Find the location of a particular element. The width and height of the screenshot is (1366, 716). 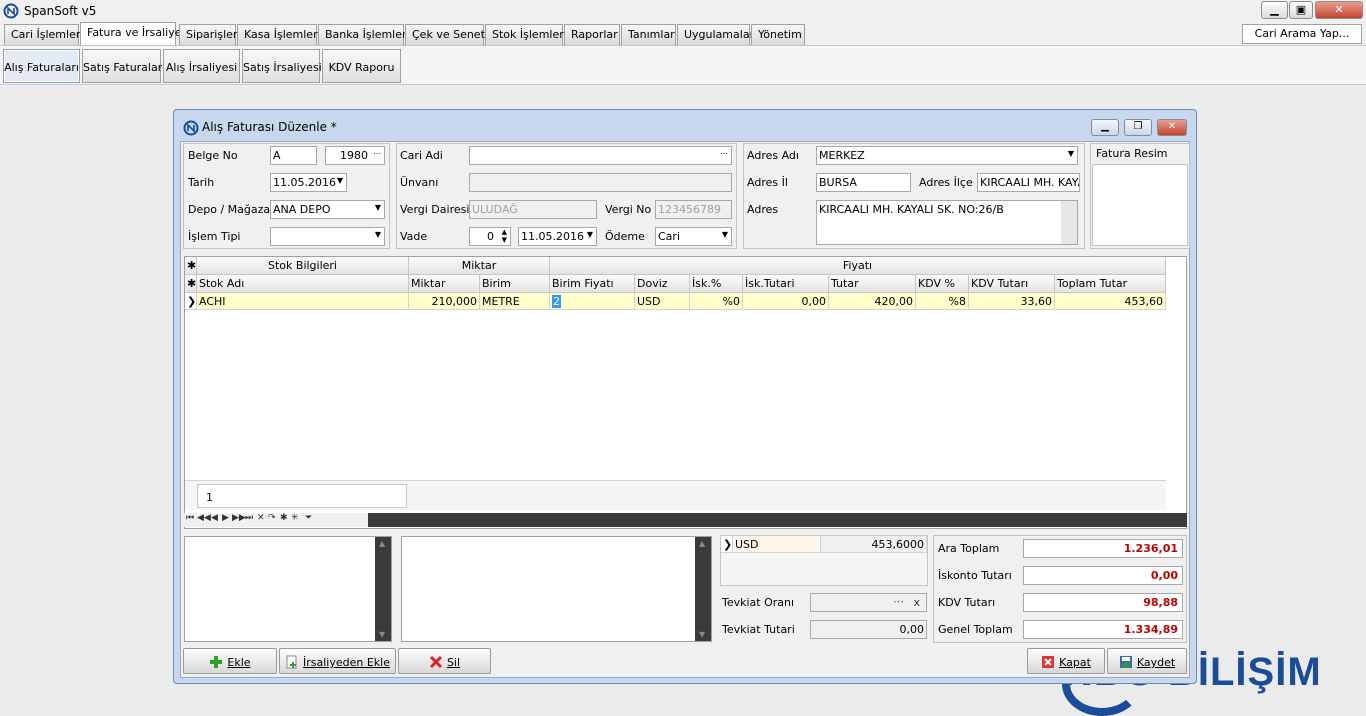

spin-arrows-icon: ▲ ▼ is located at coordinates (504, 236).